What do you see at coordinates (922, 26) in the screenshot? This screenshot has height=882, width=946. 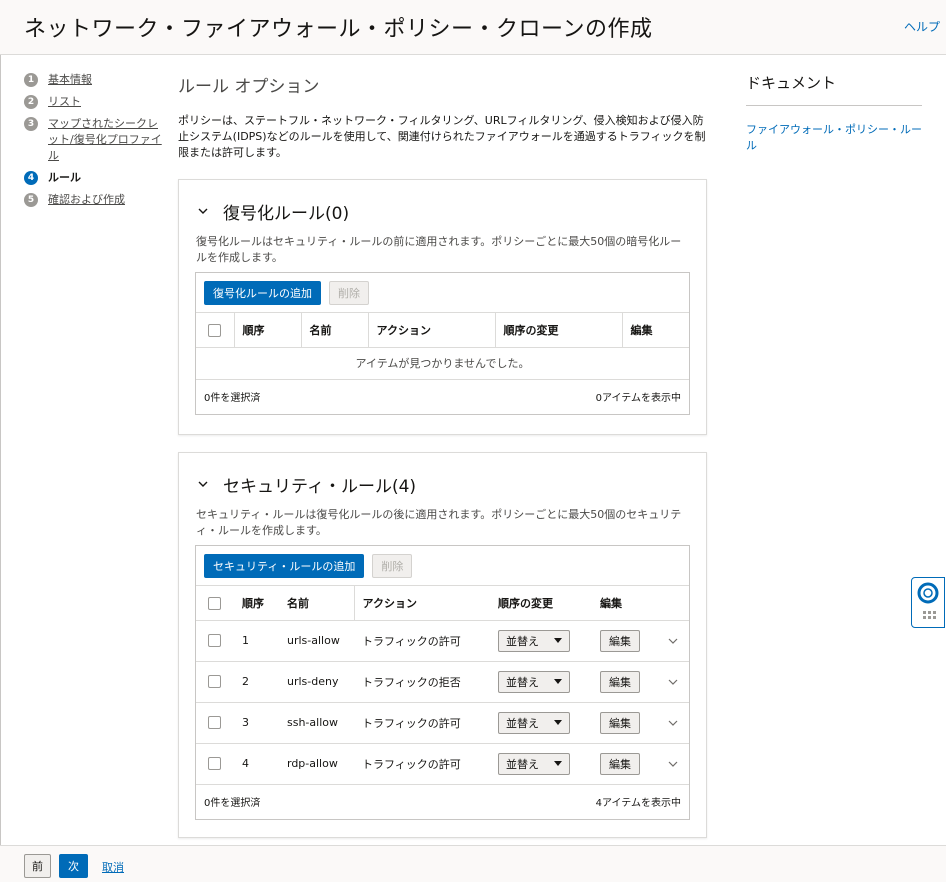 I see `help-link: ヘルプ` at bounding box center [922, 26].